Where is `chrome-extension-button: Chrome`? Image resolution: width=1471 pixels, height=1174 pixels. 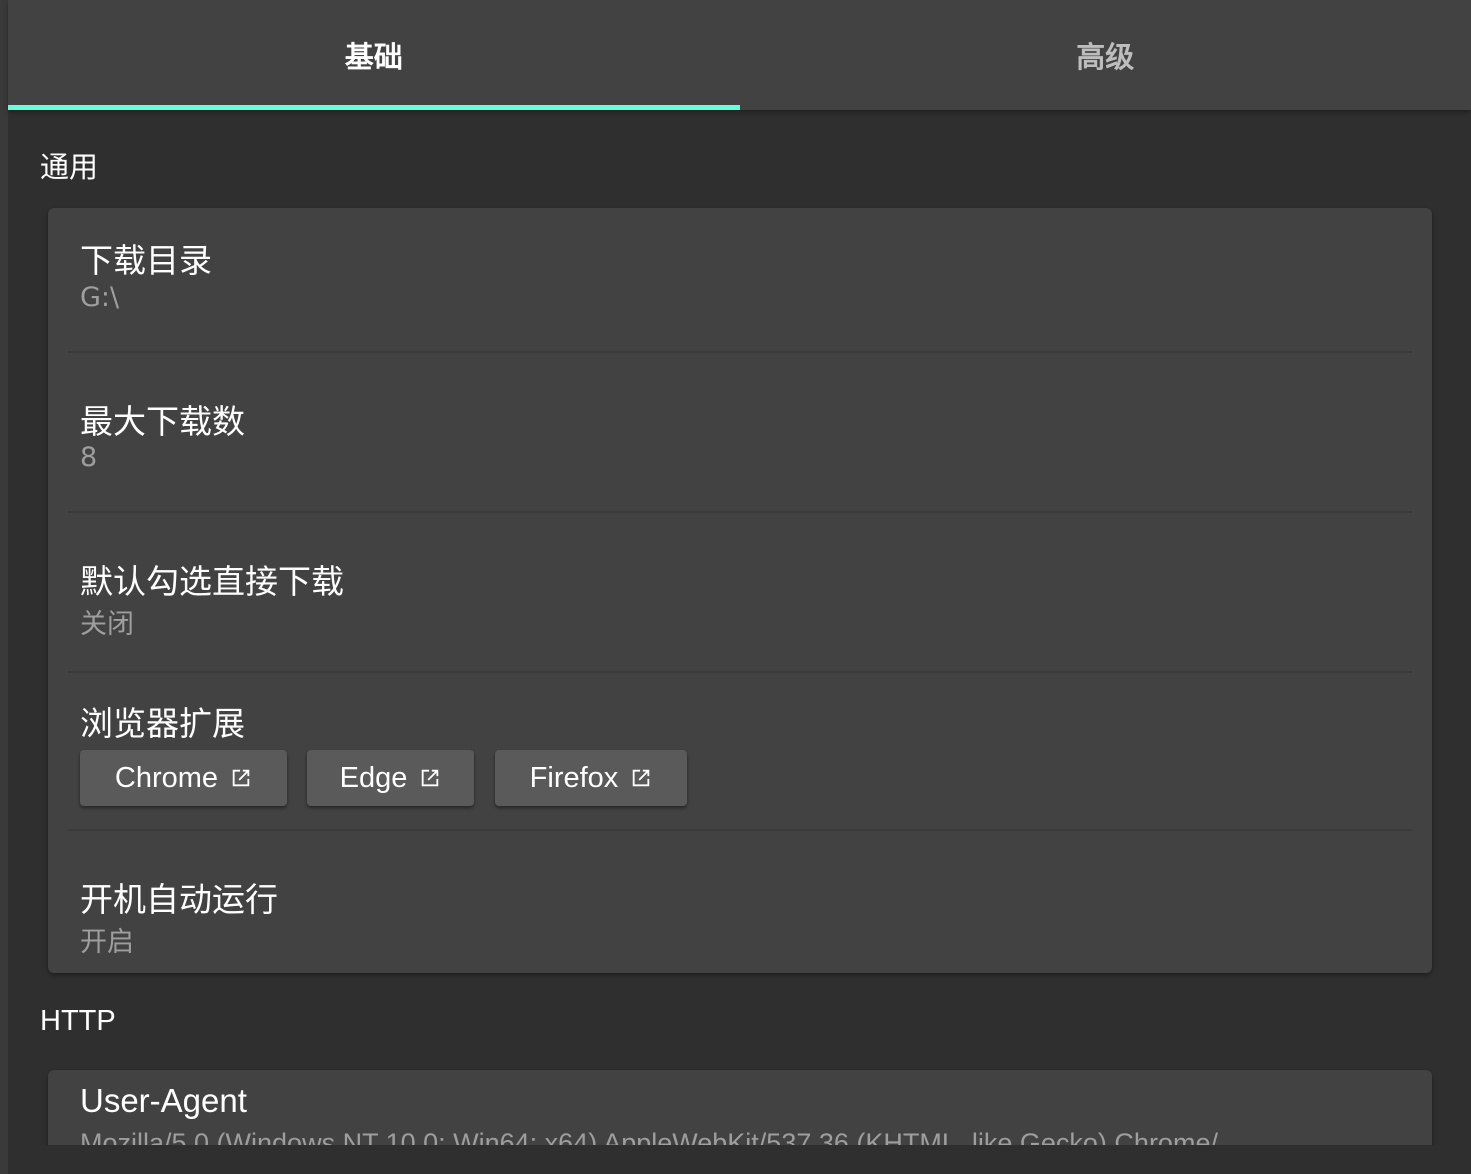 chrome-extension-button: Chrome is located at coordinates (183, 778).